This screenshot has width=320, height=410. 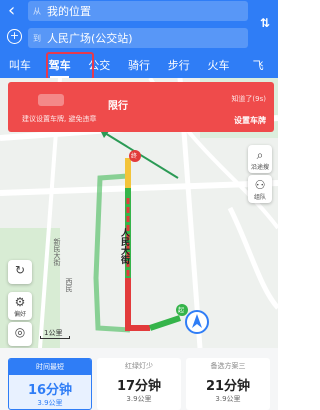 I want to click on tab-highlight-box, so click(x=70, y=66).